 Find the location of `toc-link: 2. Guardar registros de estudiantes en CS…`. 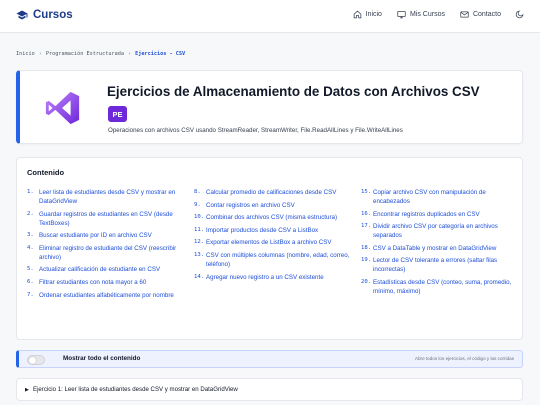

toc-link: 2. Guardar registros de estudiantes en CS… is located at coordinates (107, 219).